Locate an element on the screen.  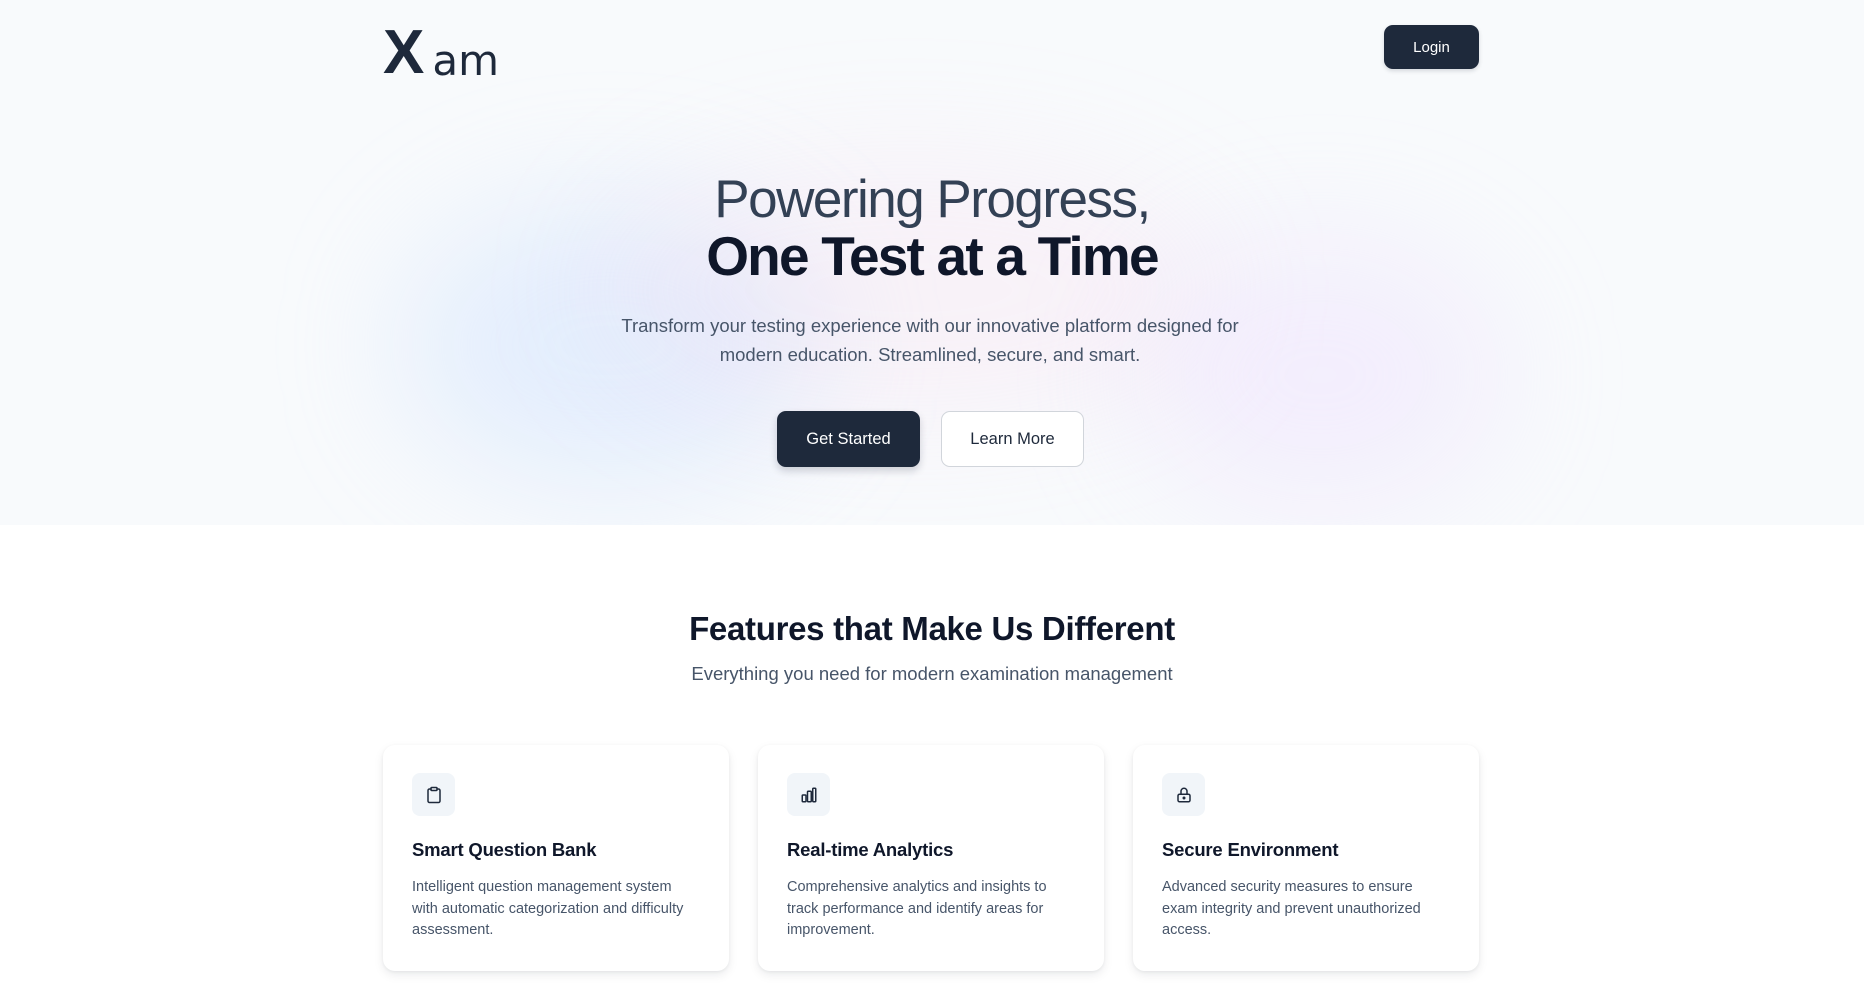
clipboard-icon is located at coordinates (433, 794).